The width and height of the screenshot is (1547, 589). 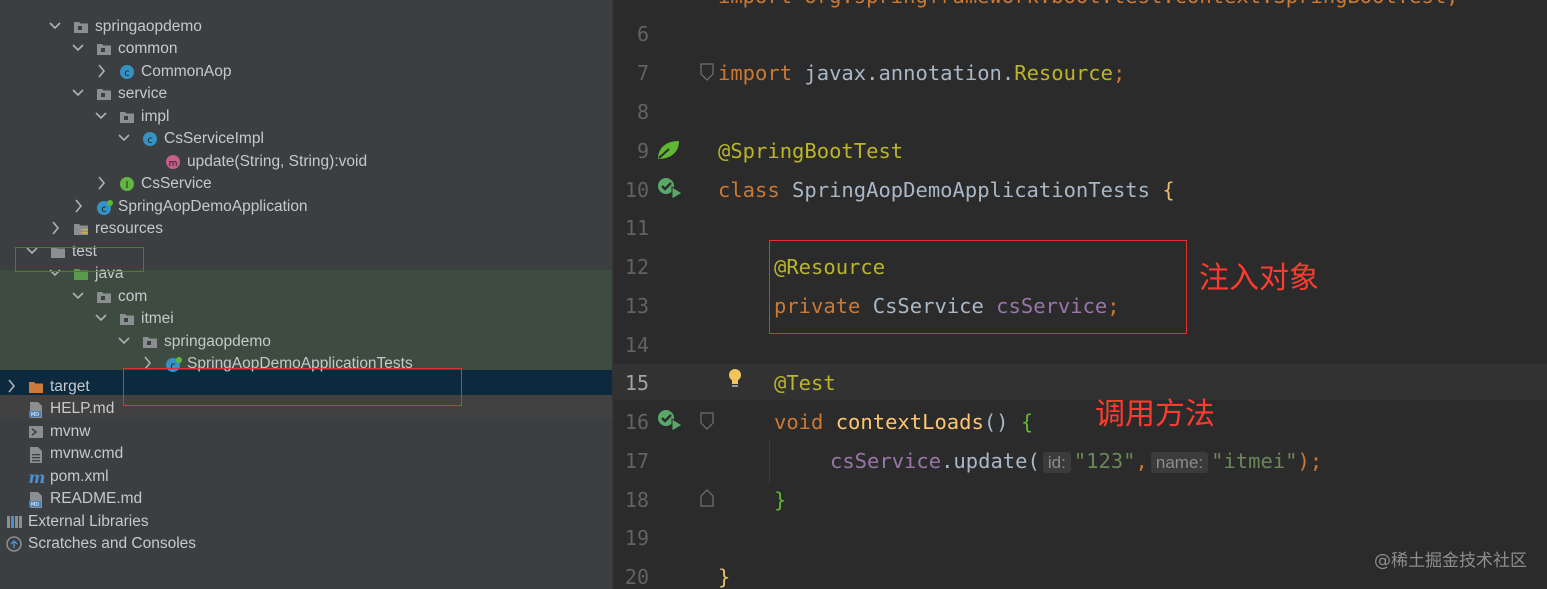 What do you see at coordinates (670, 423) in the screenshot?
I see `run-test-method-icon` at bounding box center [670, 423].